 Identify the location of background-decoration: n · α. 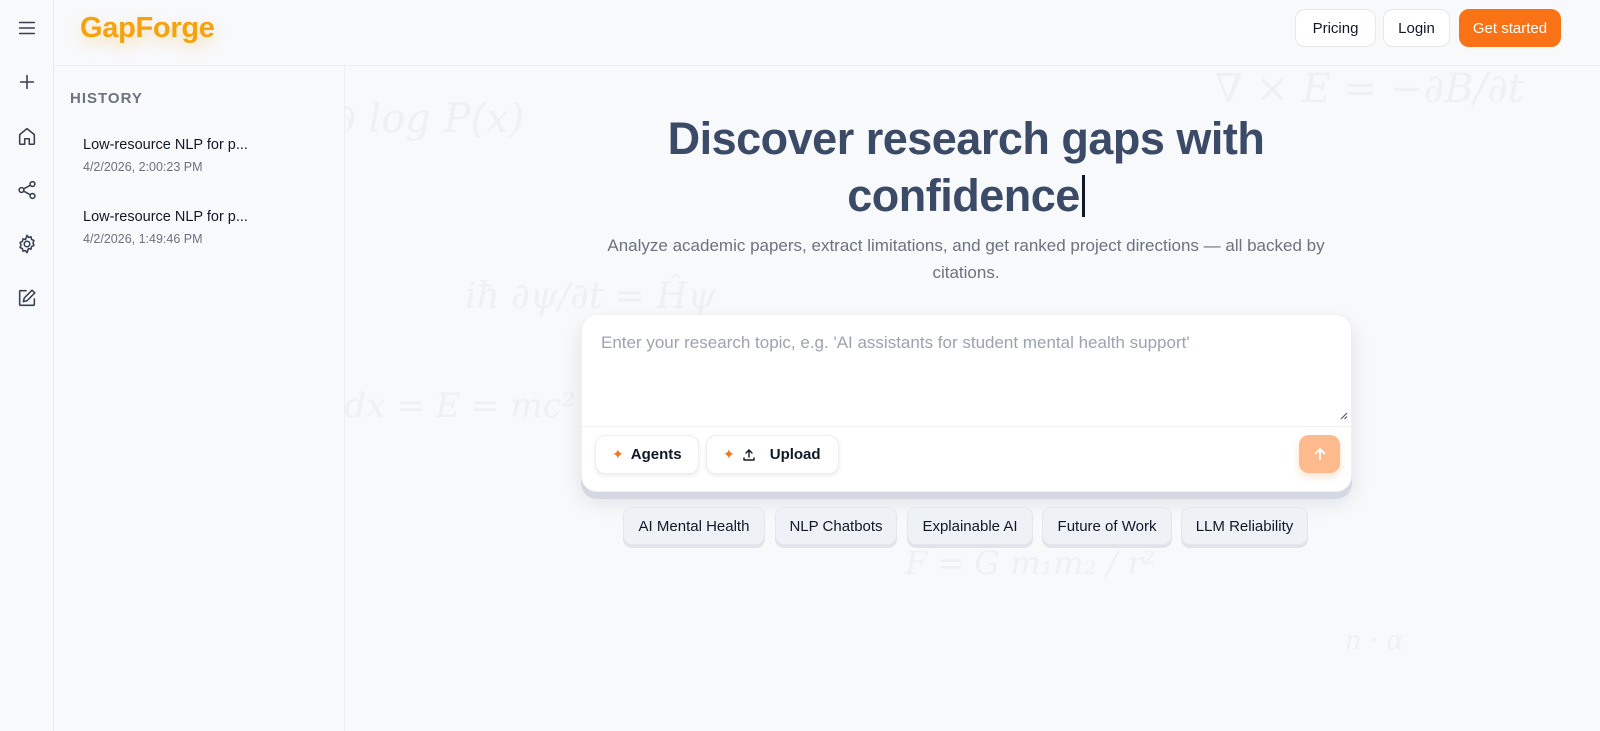
(1375, 641).